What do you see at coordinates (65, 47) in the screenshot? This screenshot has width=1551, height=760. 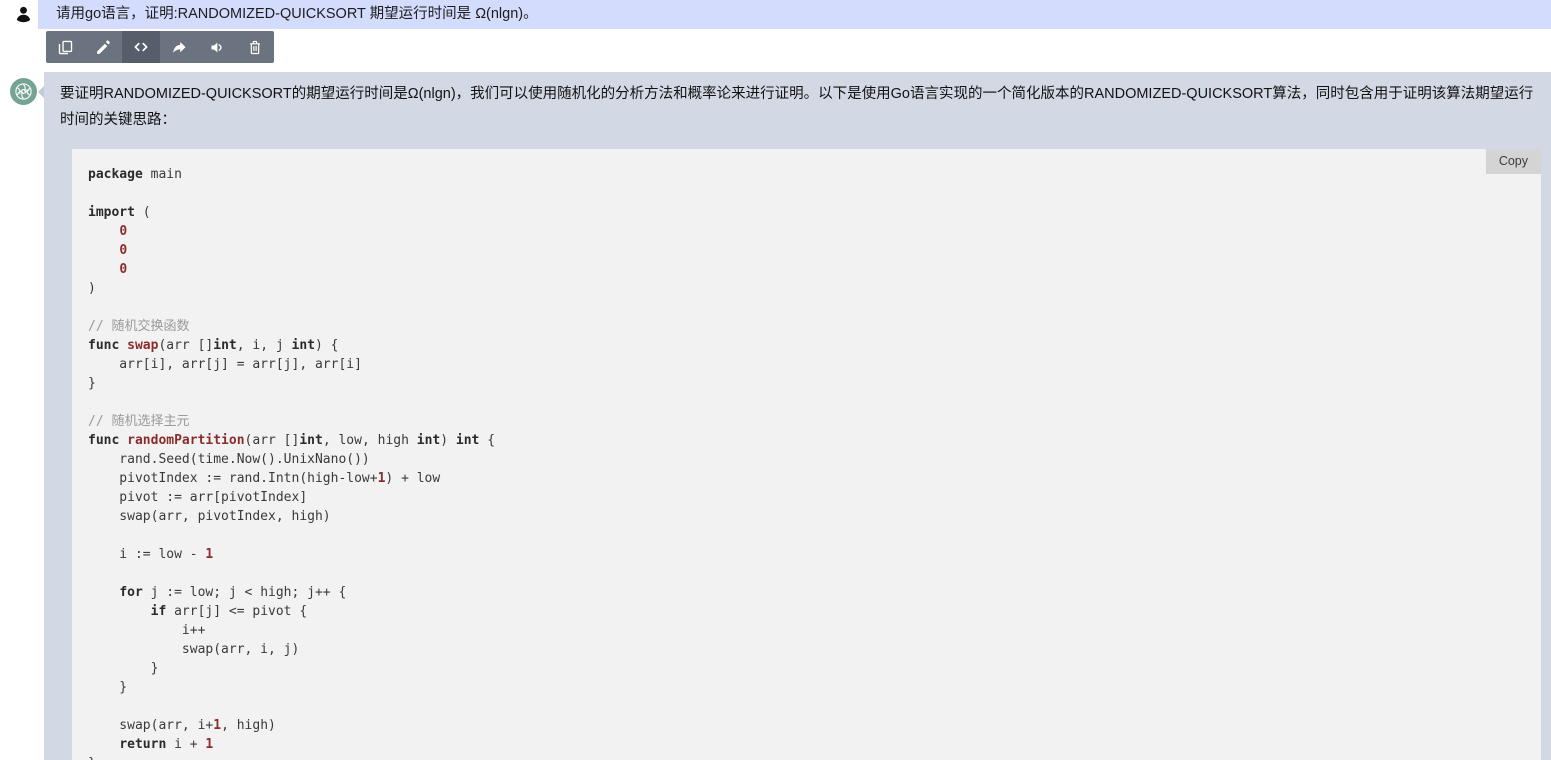 I see `copy-icon` at bounding box center [65, 47].